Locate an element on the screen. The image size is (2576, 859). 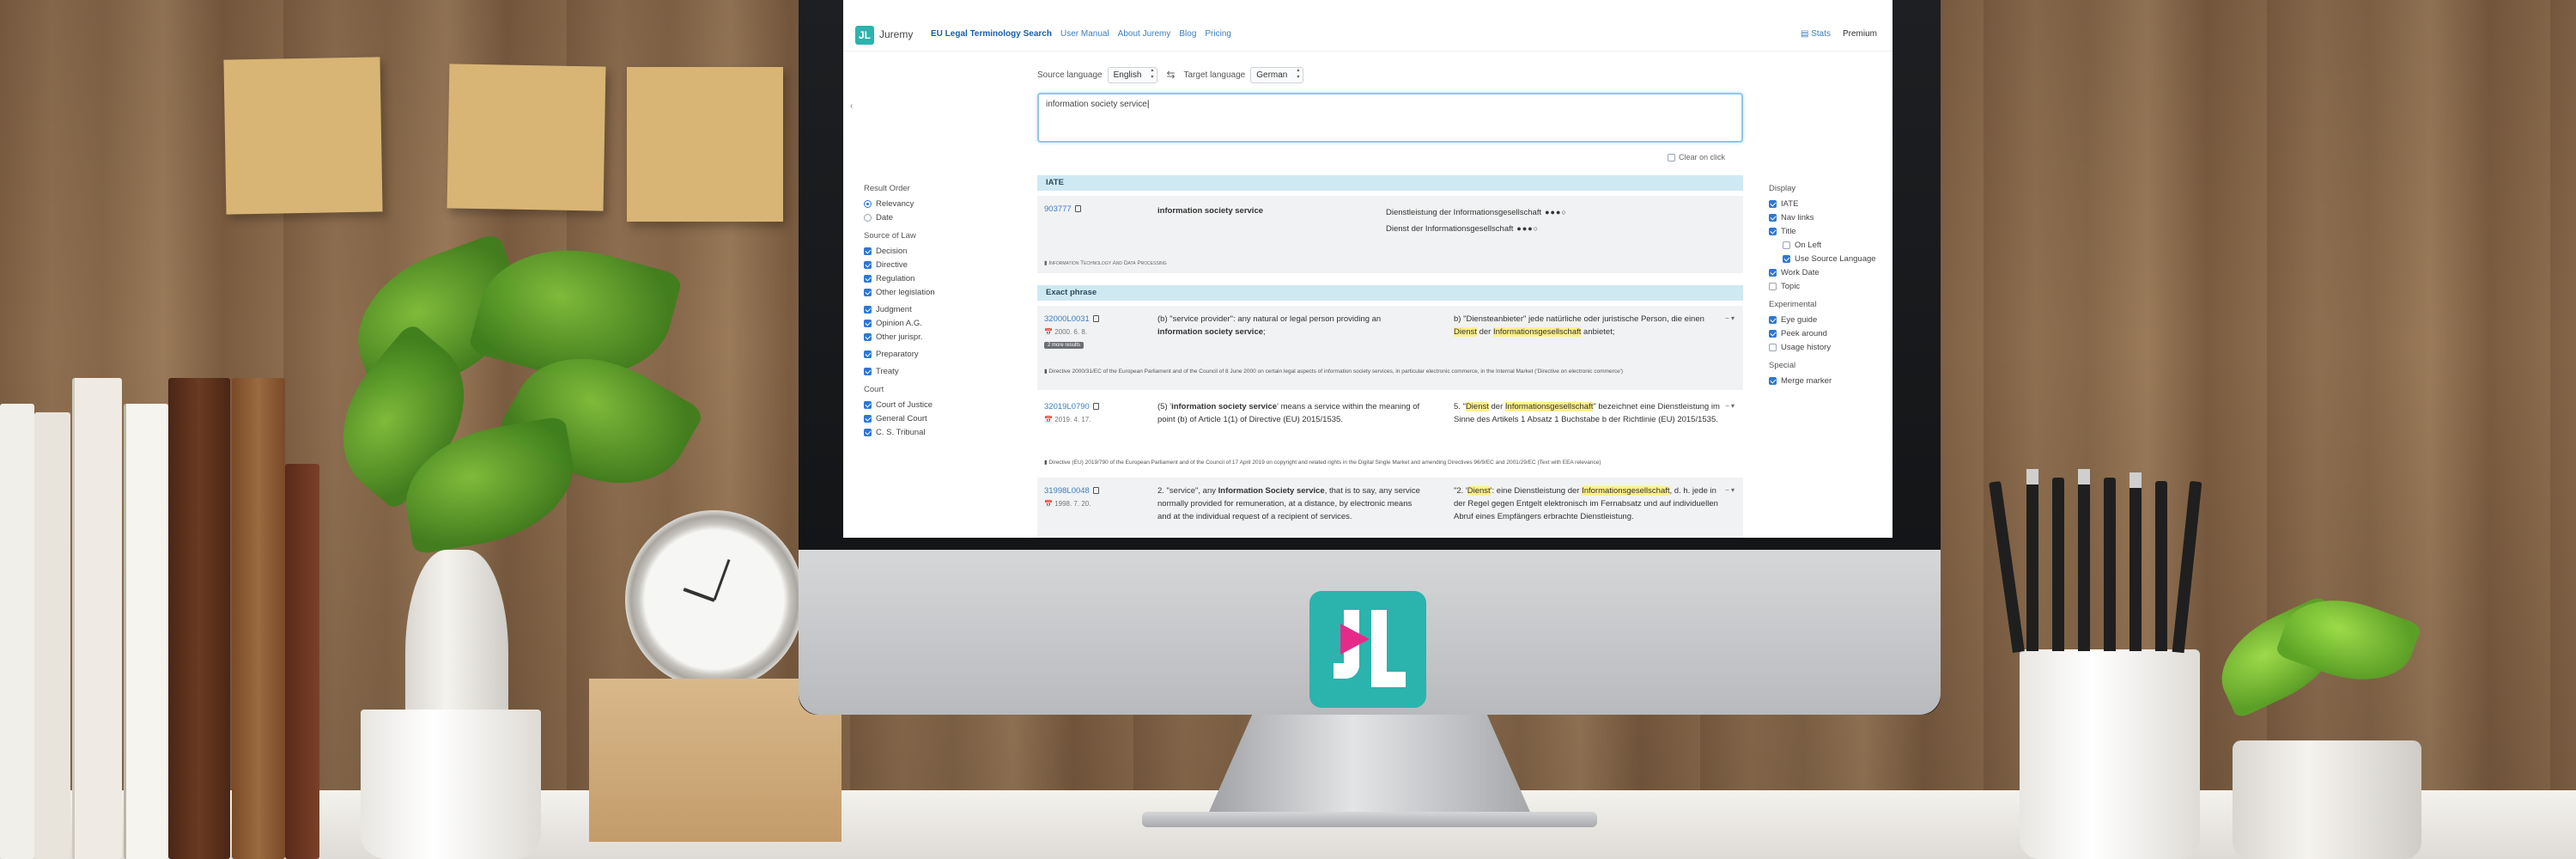
highlighted-term: Informationsgesellschaft is located at coordinates (1626, 491).